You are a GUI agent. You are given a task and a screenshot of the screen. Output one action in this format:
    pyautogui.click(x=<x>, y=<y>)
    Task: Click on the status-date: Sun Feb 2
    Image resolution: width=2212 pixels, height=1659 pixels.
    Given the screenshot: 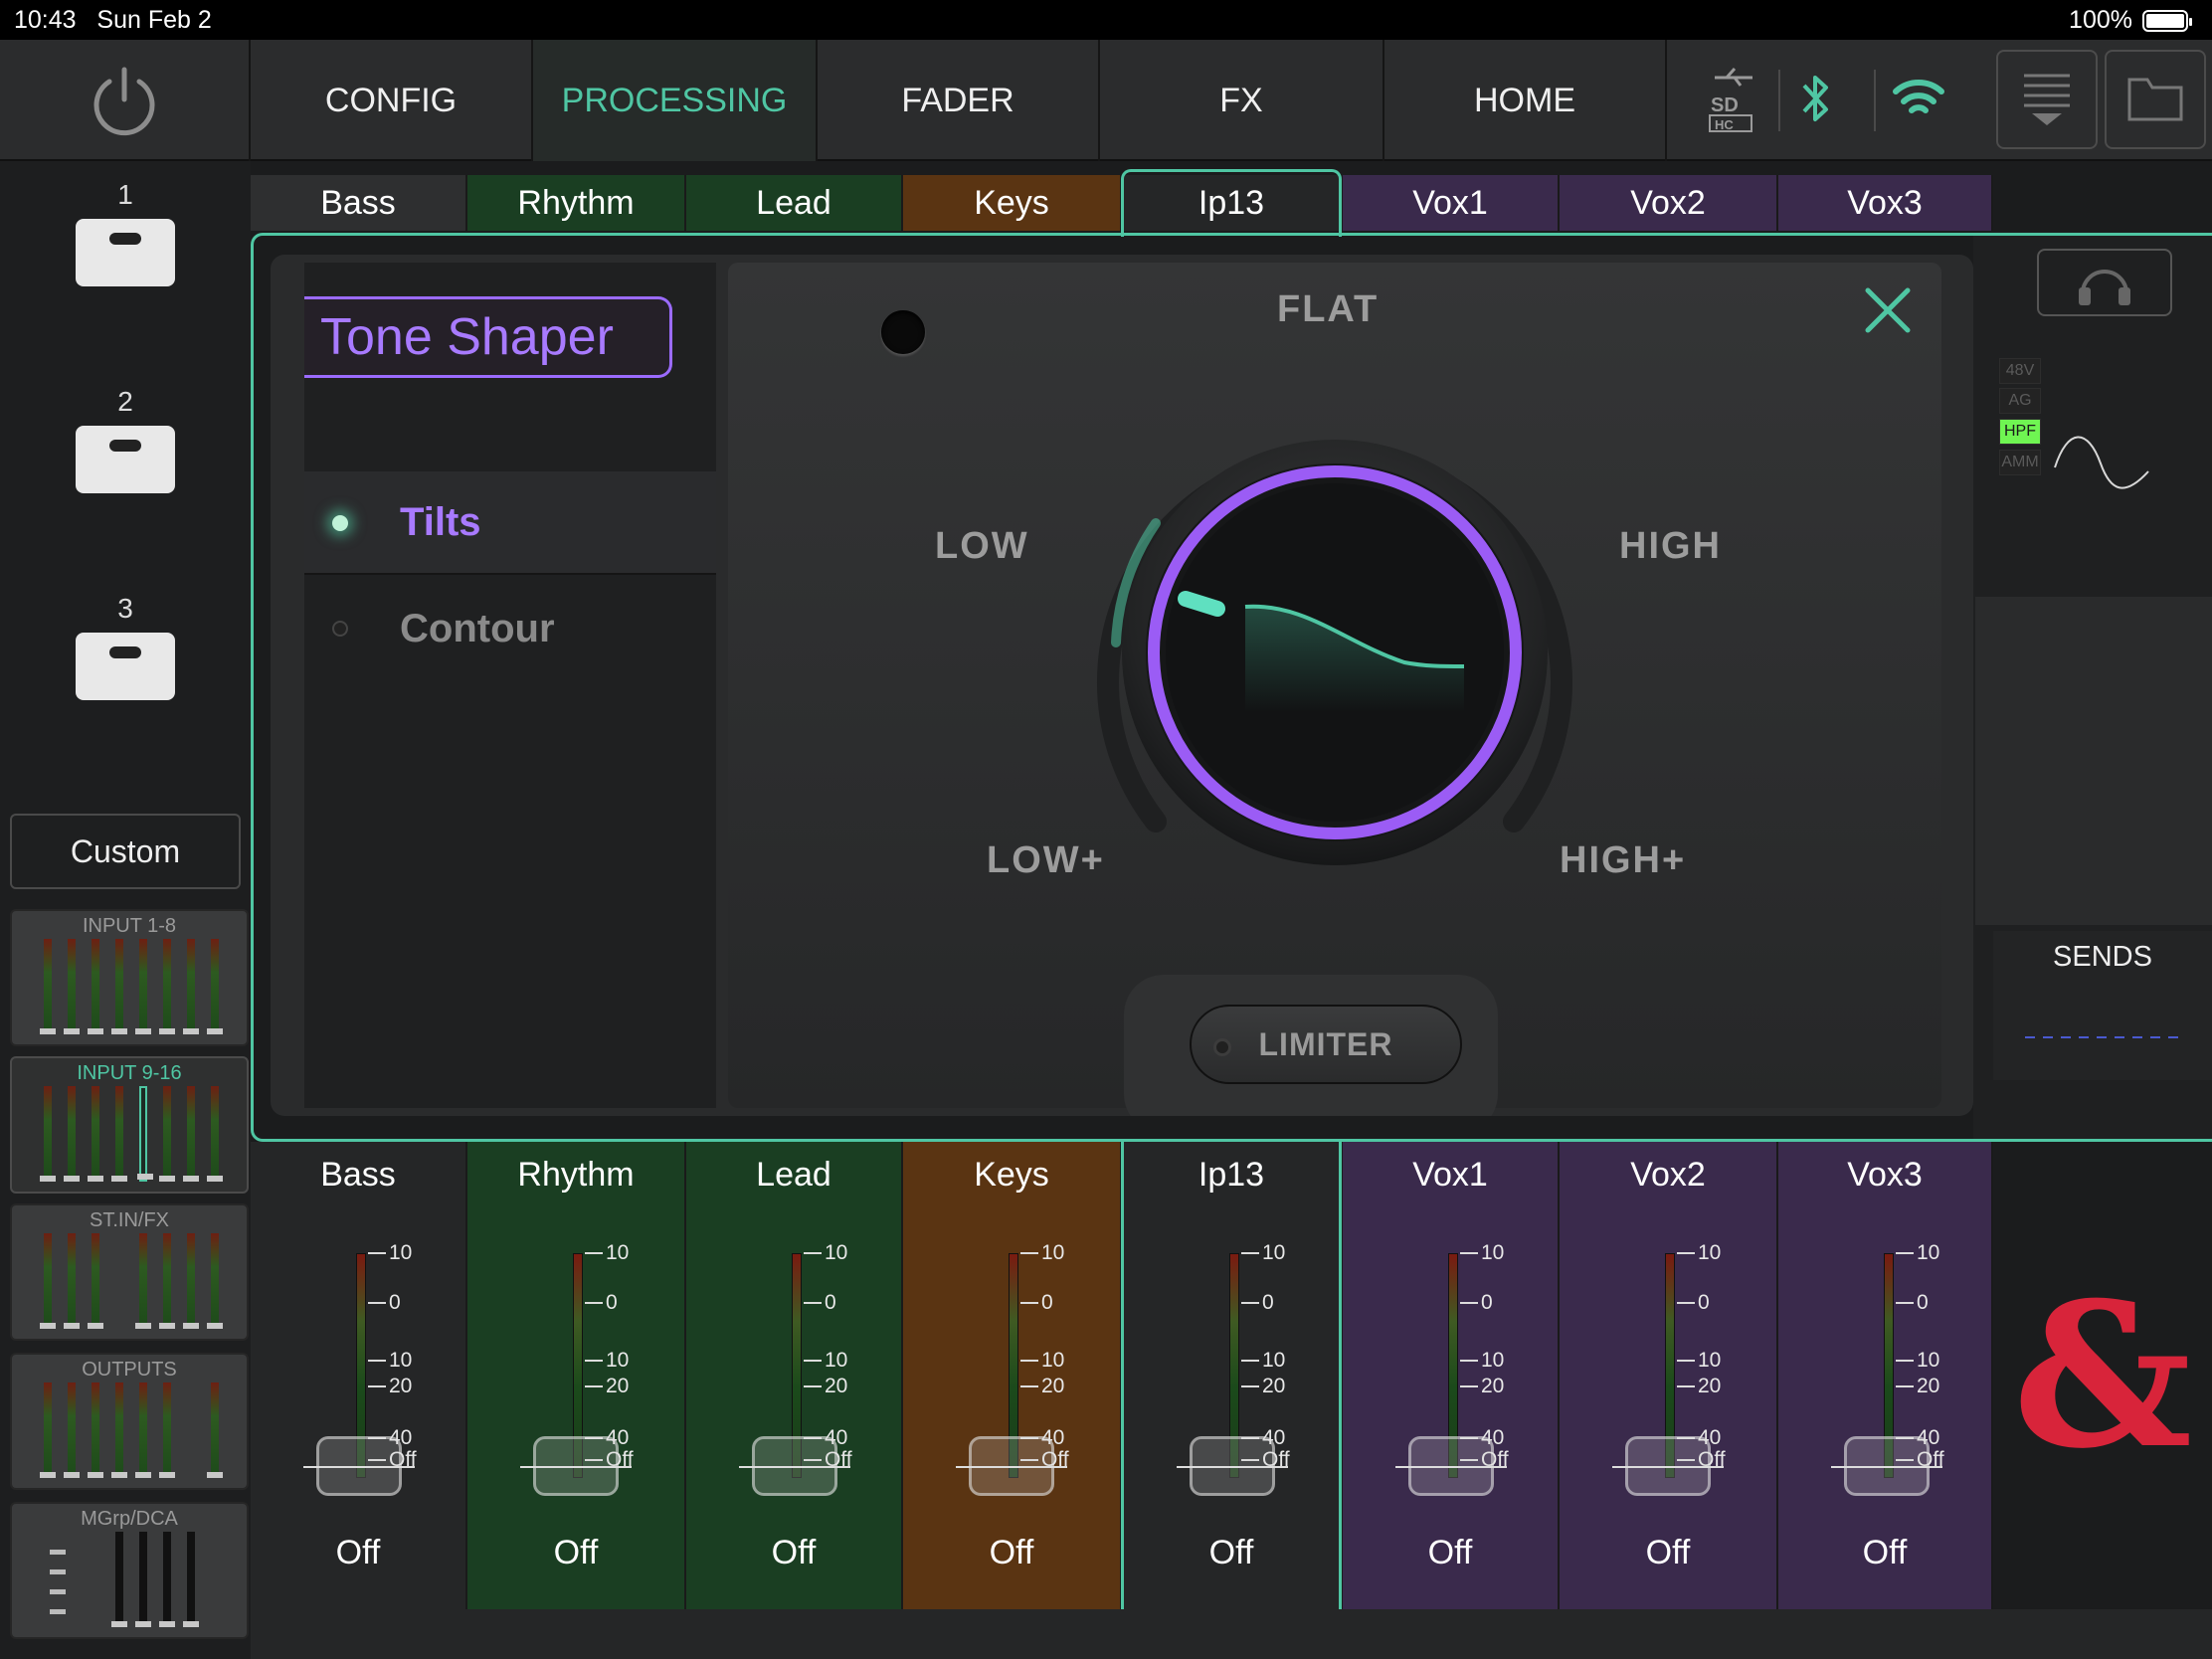 What is the action you would take?
    pyautogui.click(x=154, y=20)
    